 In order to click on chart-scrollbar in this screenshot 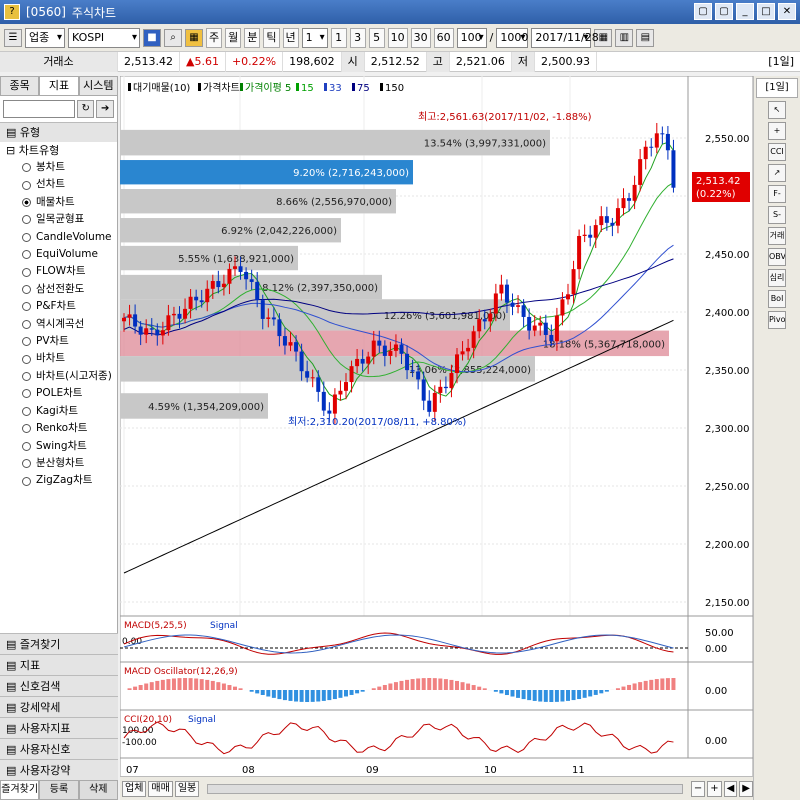, I will do `click(445, 788)`.